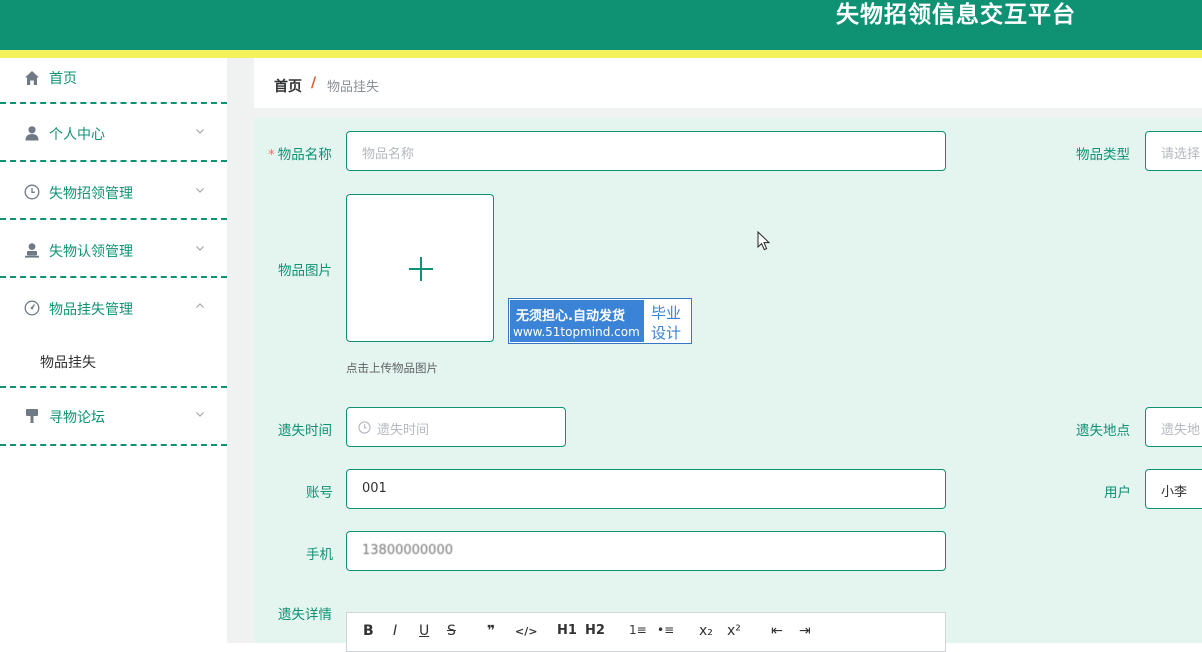 The width and height of the screenshot is (1202, 652). Describe the element at coordinates (526, 631) in the screenshot. I see `code-block-button: </>` at that location.